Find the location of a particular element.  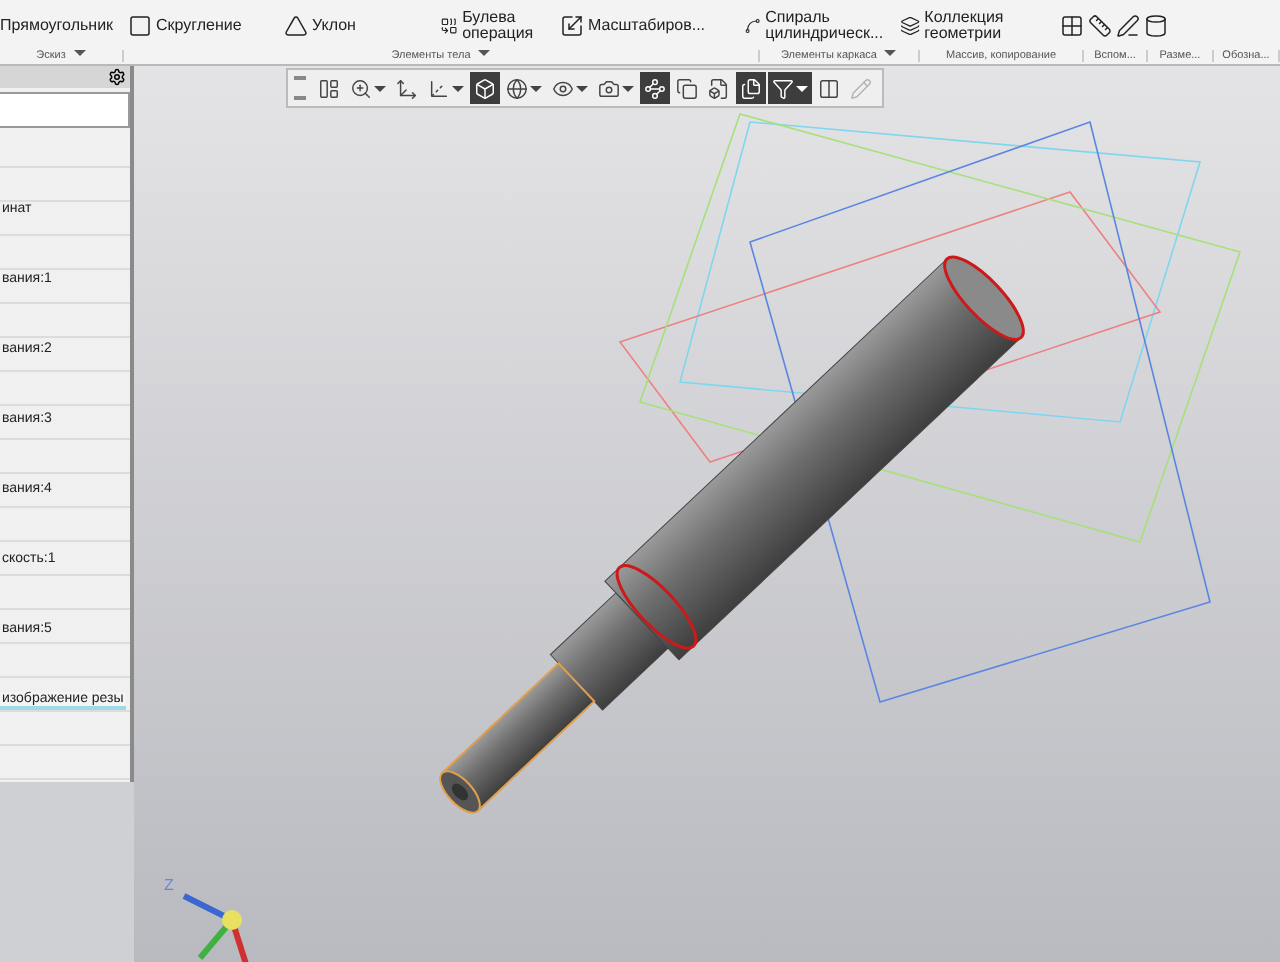

axis-label: Z is located at coordinates (169, 885).